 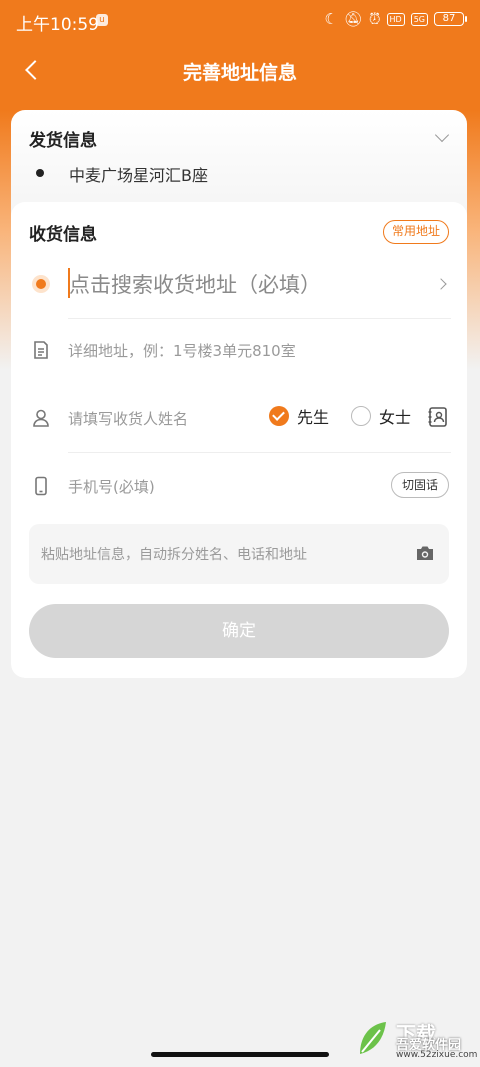 I want to click on chevron-down-icon, so click(x=442, y=135).